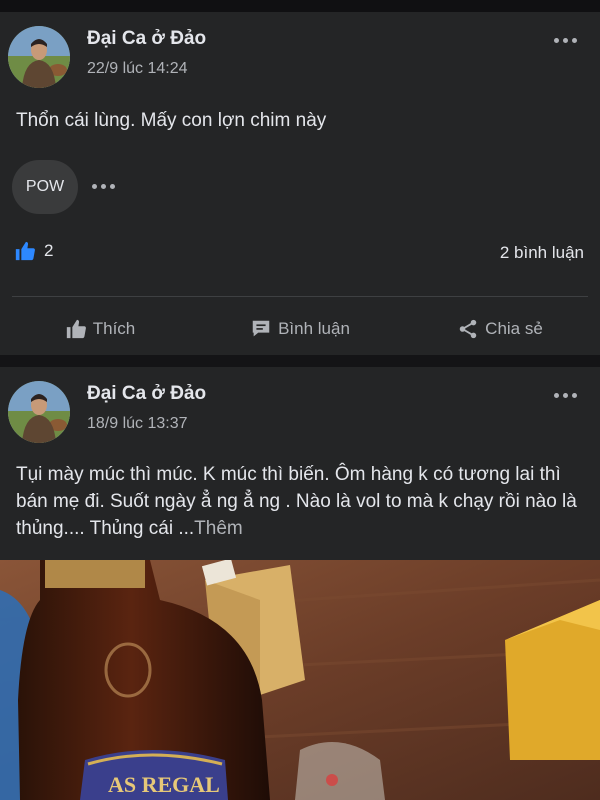 This screenshot has height=800, width=600. What do you see at coordinates (514, 328) in the screenshot?
I see `share-button-label: Chia sẻ` at bounding box center [514, 328].